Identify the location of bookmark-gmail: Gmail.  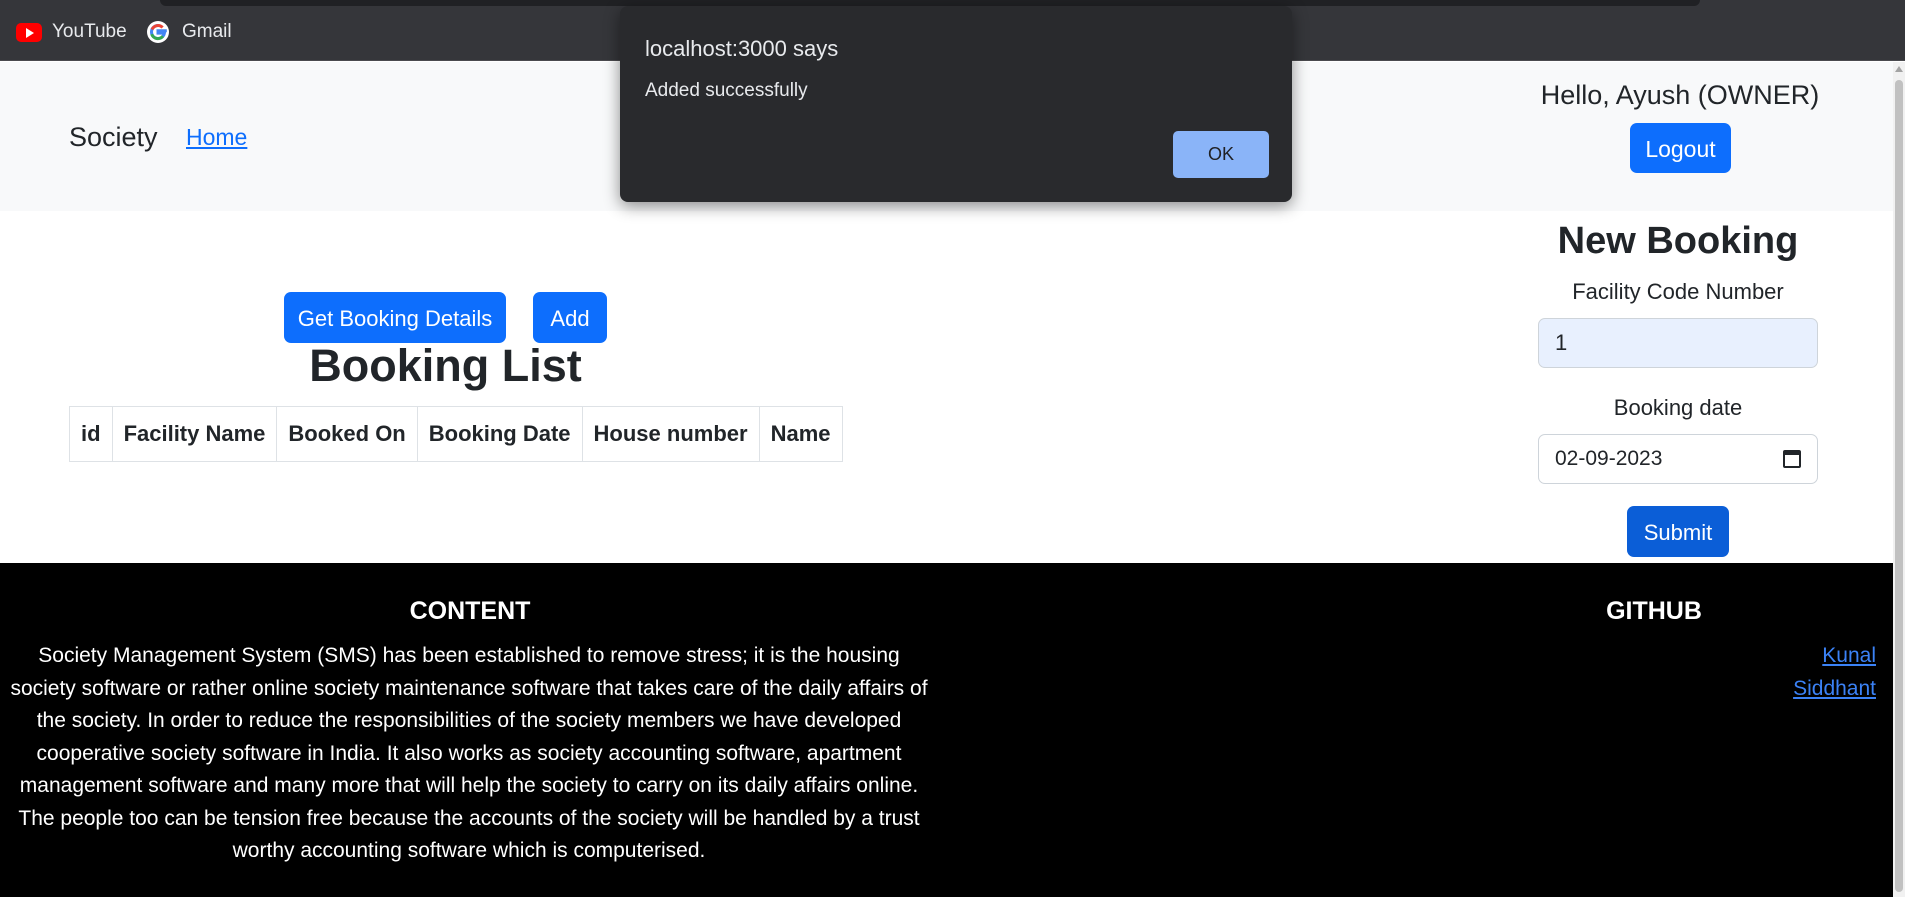
(189, 32).